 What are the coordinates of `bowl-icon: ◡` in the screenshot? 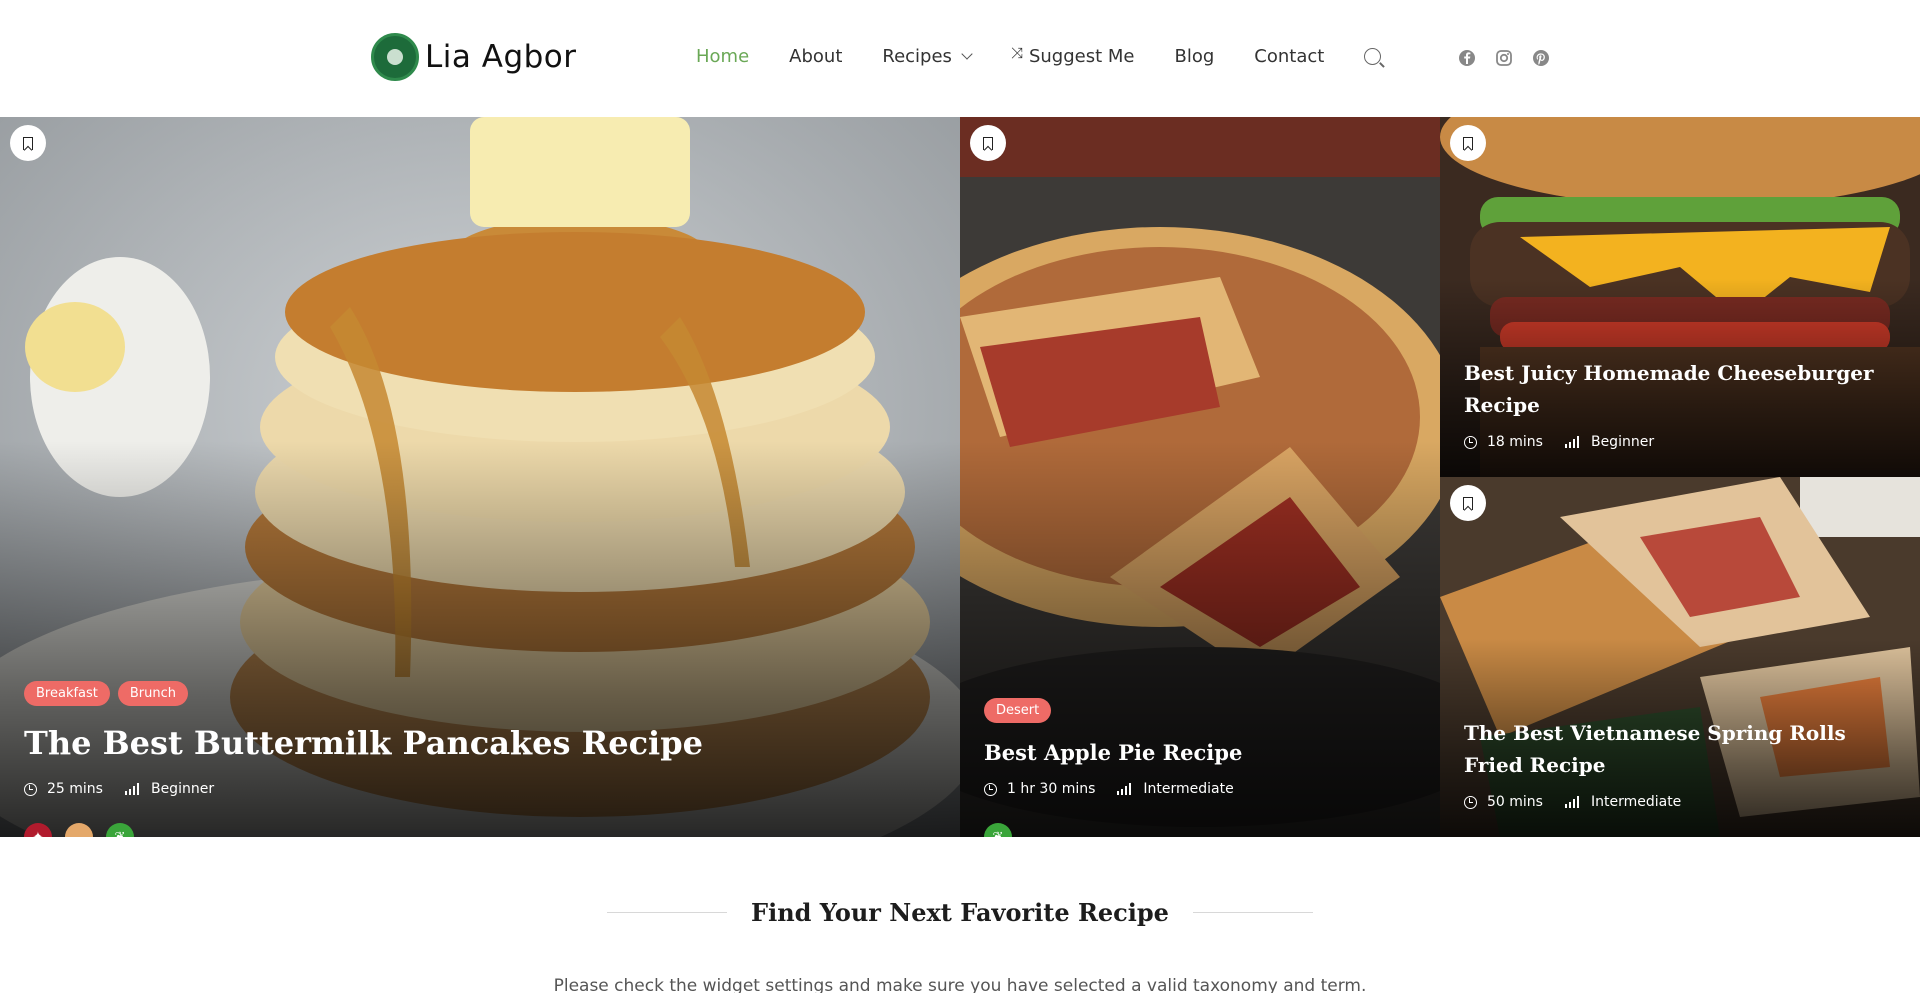 It's located at (79, 830).